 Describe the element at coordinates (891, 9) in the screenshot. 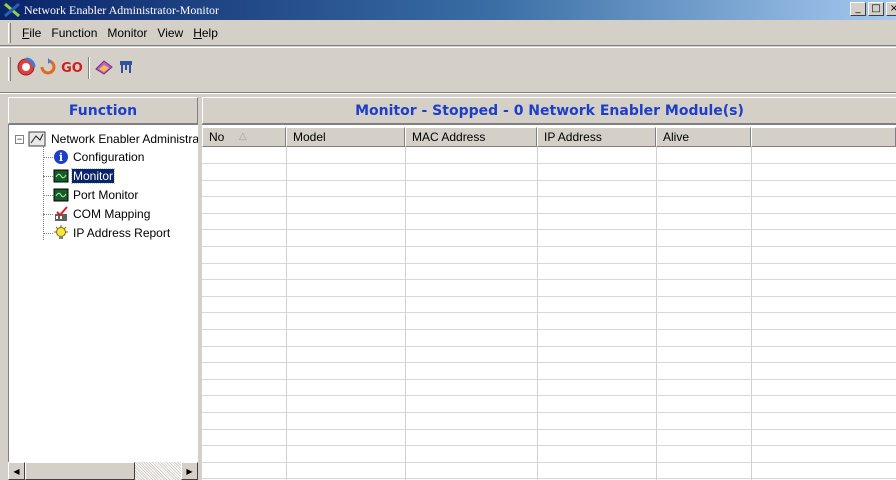

I see `close-button: ×` at that location.